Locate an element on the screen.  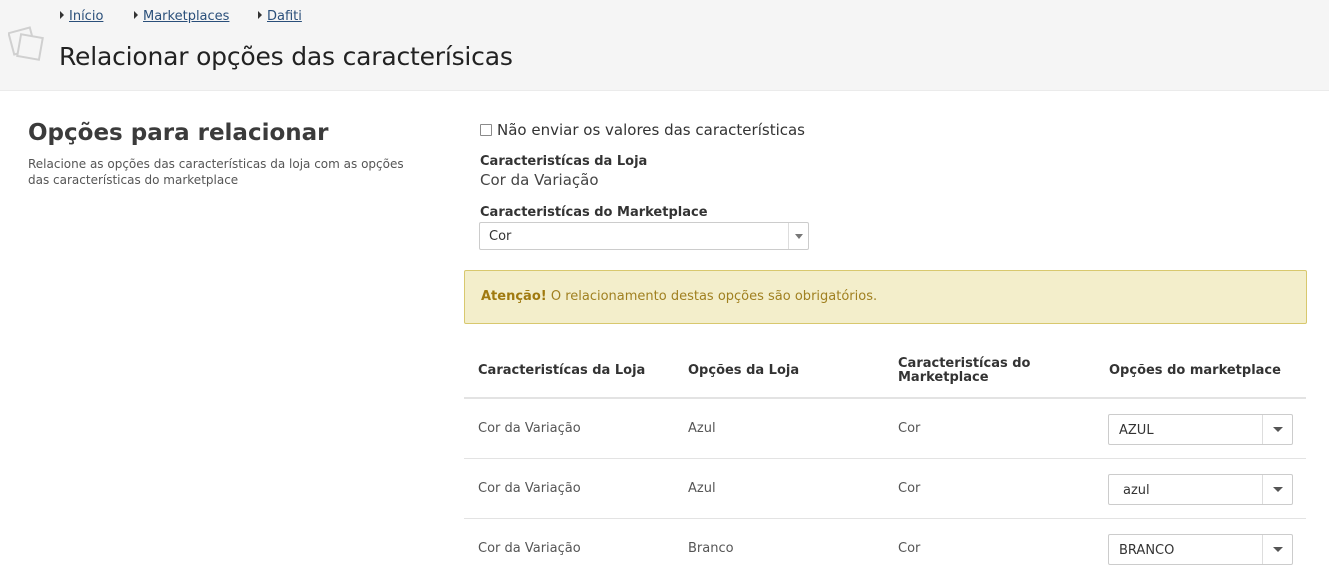
breadcrumb-item-inicio: Início is located at coordinates (81, 16).